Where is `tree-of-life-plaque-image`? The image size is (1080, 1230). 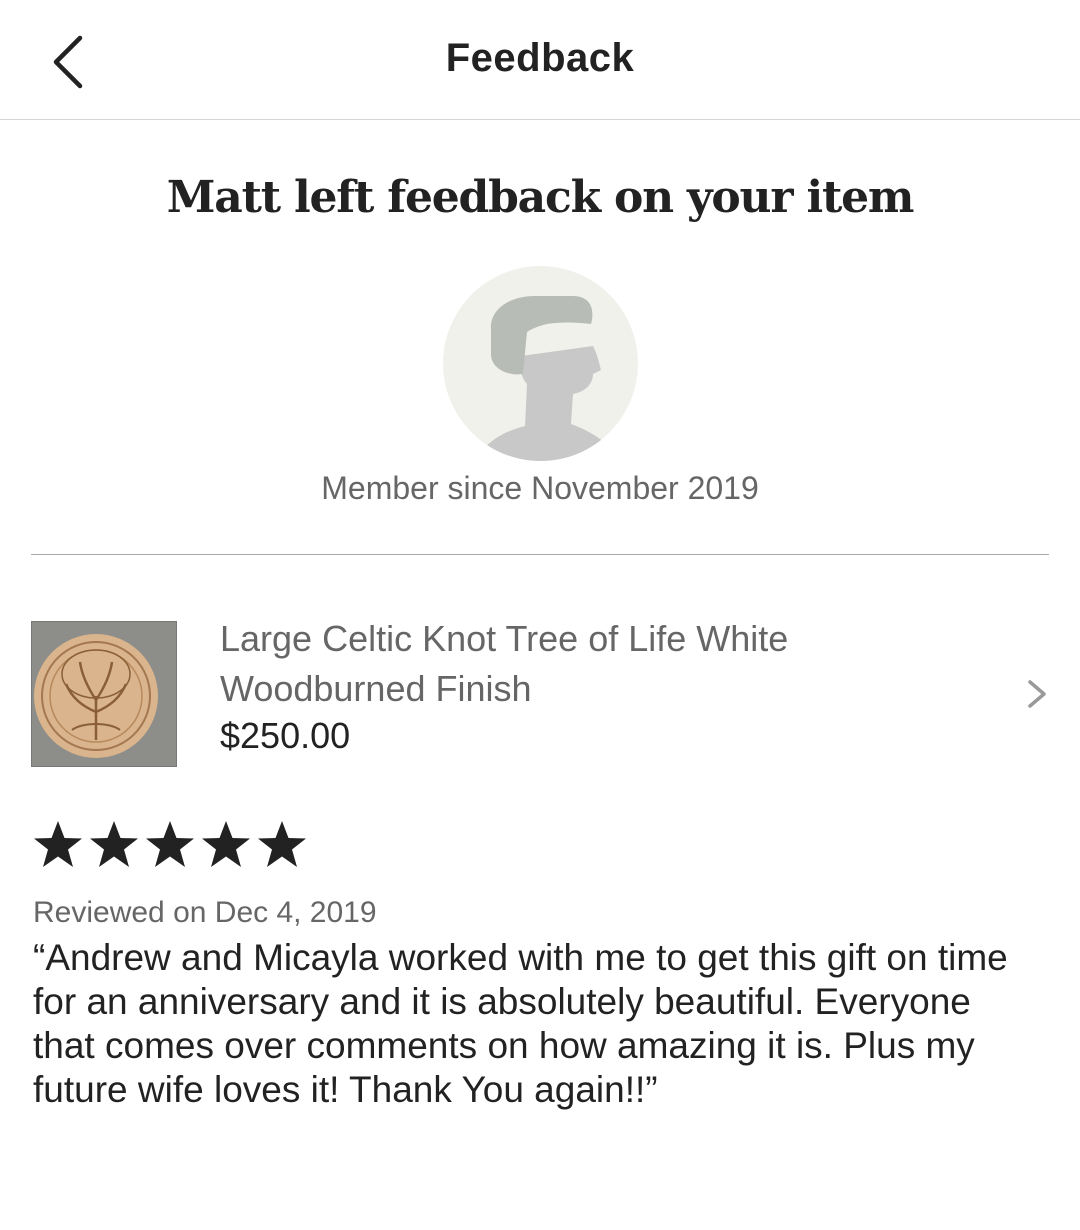
tree-of-life-plaque-image is located at coordinates (104, 694).